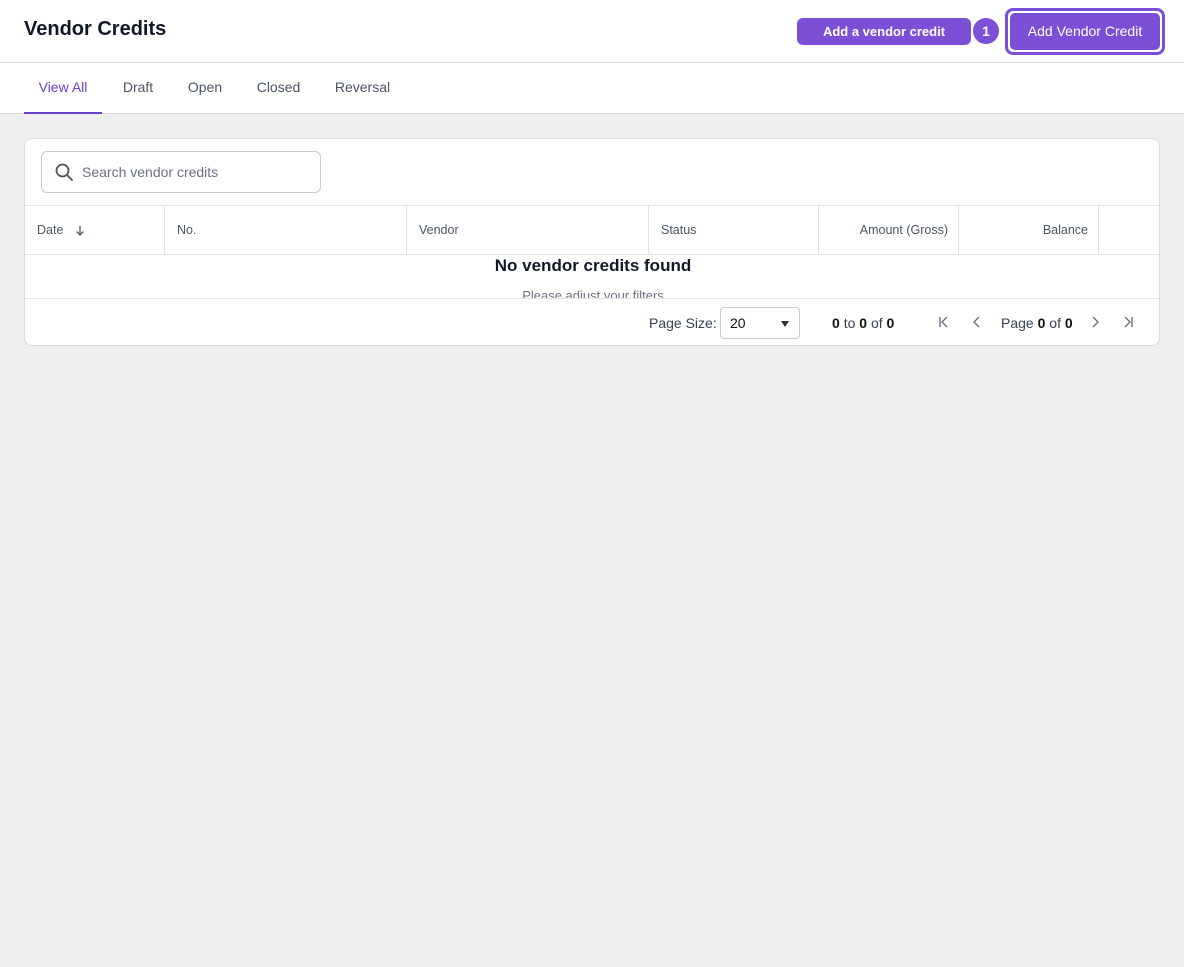 The height and width of the screenshot is (967, 1184). Describe the element at coordinates (890, 323) in the screenshot. I see `range-total: 0` at that location.